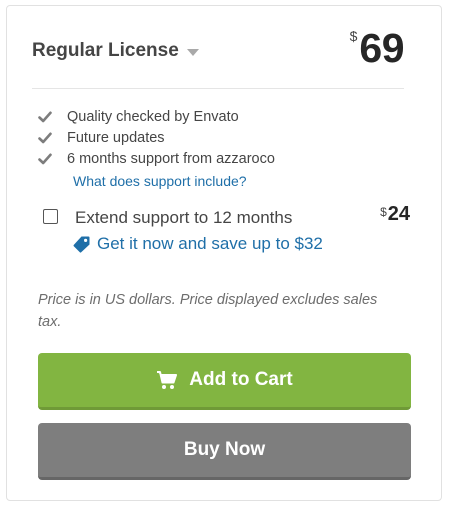  What do you see at coordinates (81, 244) in the screenshot?
I see `tag-icon` at bounding box center [81, 244].